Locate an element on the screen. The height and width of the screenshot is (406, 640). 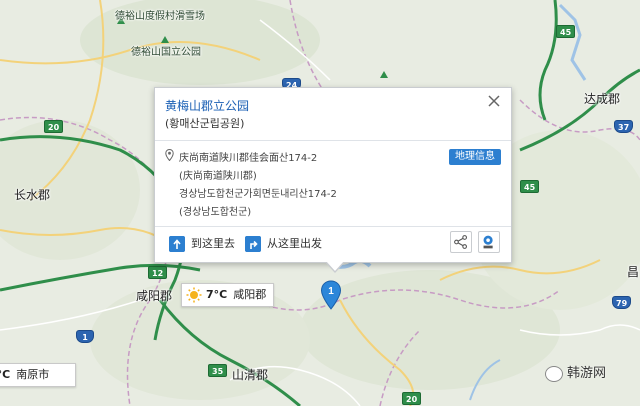
wechat-logo-icon is located at coordinates (554, 373).